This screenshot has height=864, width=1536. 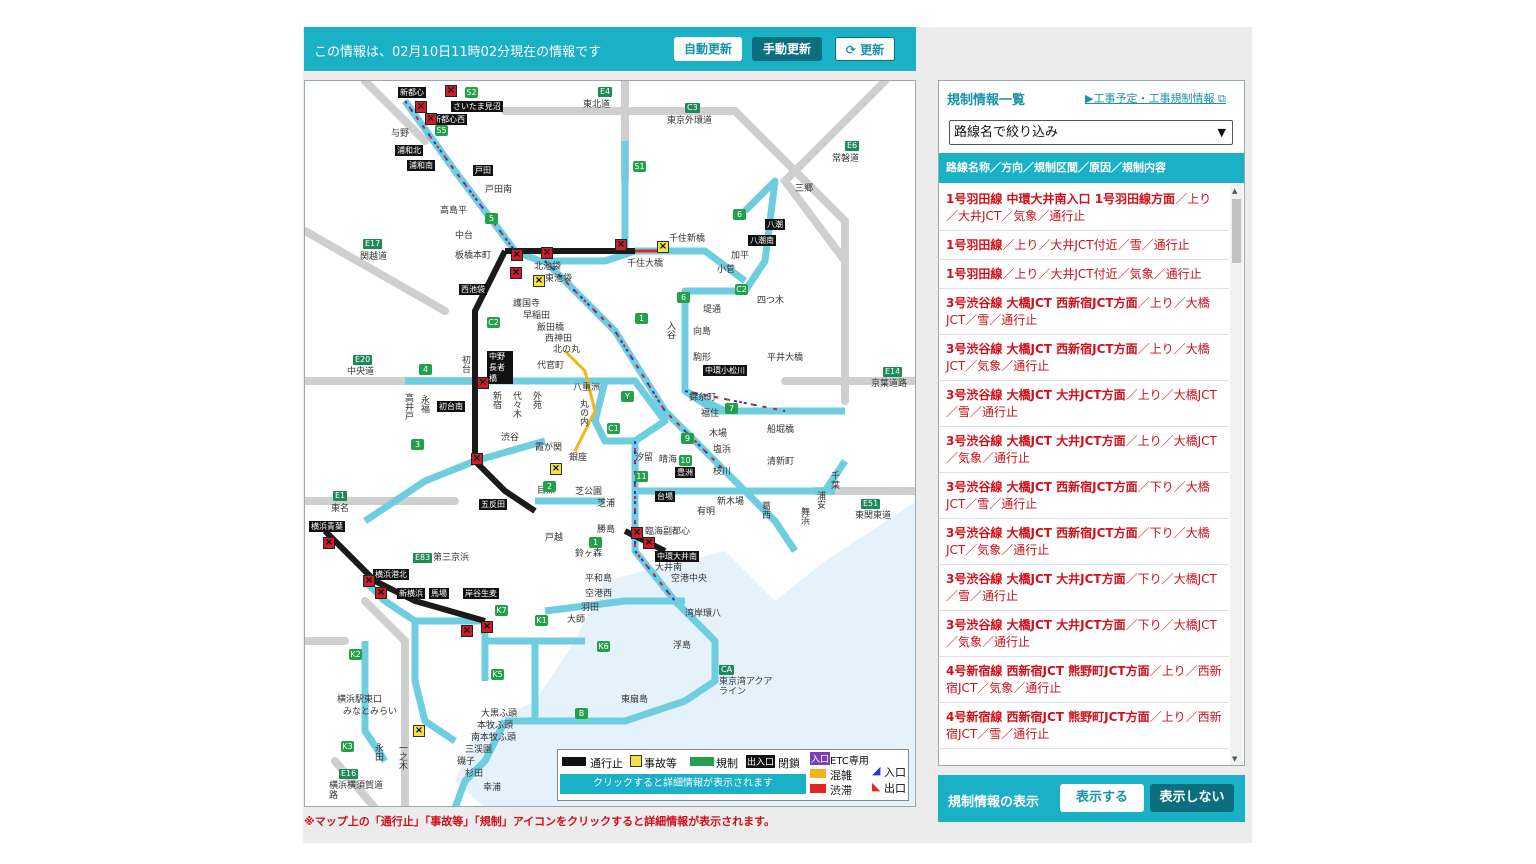 What do you see at coordinates (846, 159) in the screenshot?
I see `label-joban: 常磐道` at bounding box center [846, 159].